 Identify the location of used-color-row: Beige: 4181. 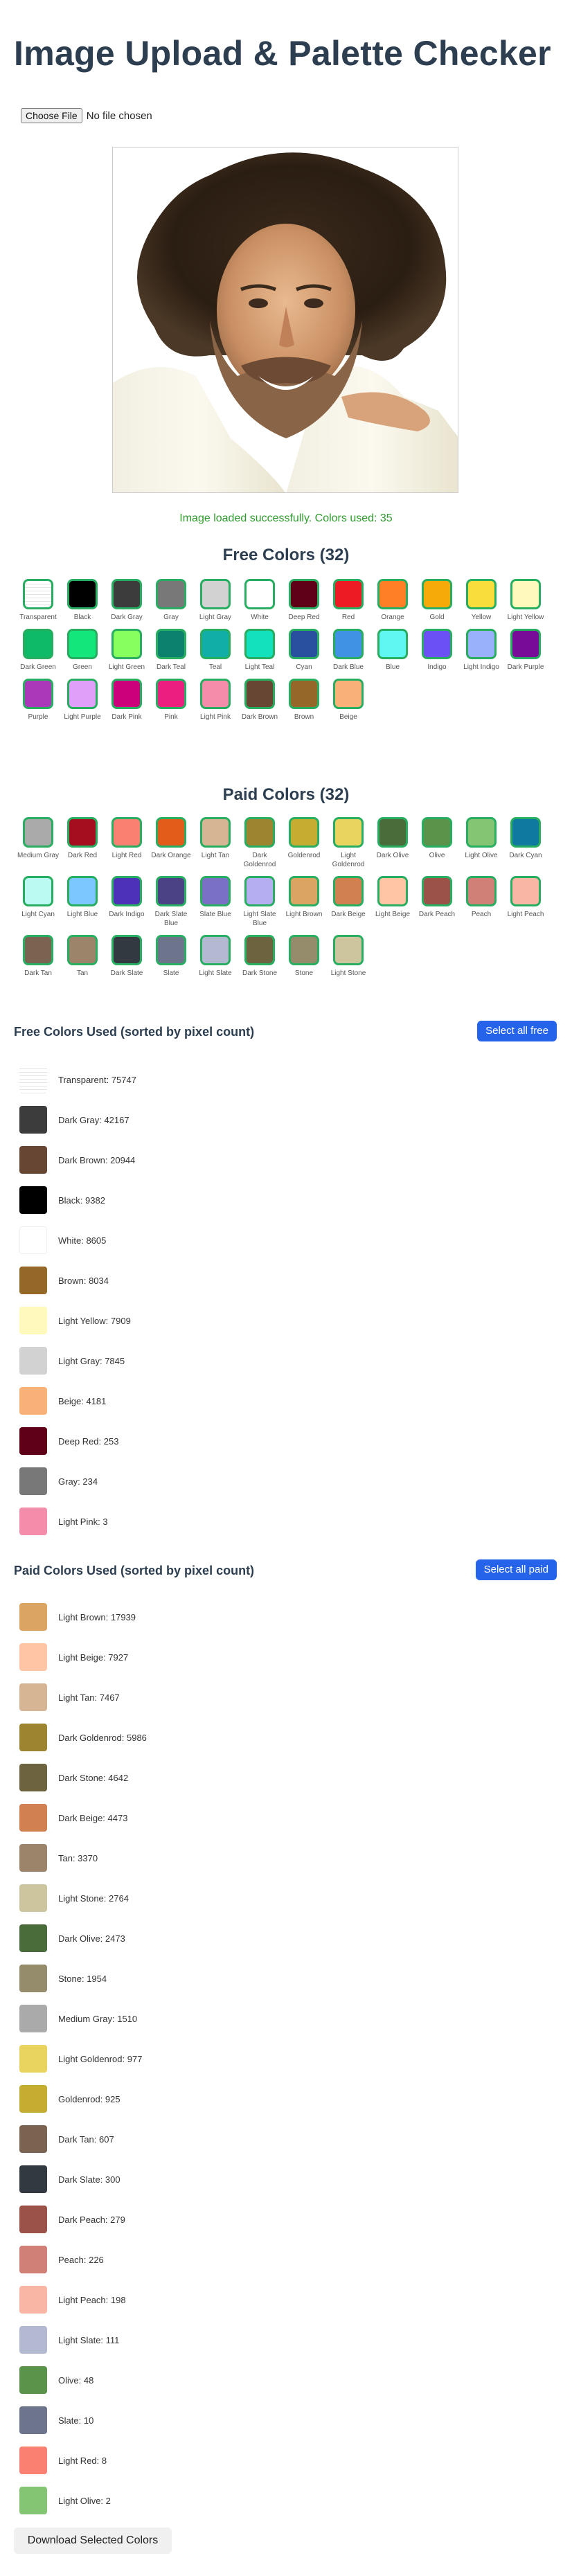
(157, 1401).